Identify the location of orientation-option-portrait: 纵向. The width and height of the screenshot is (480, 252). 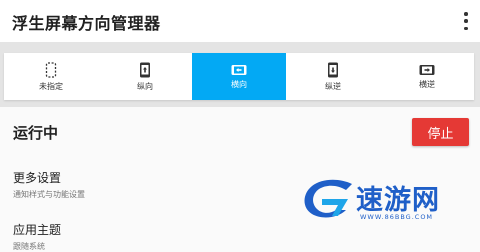
(145, 76).